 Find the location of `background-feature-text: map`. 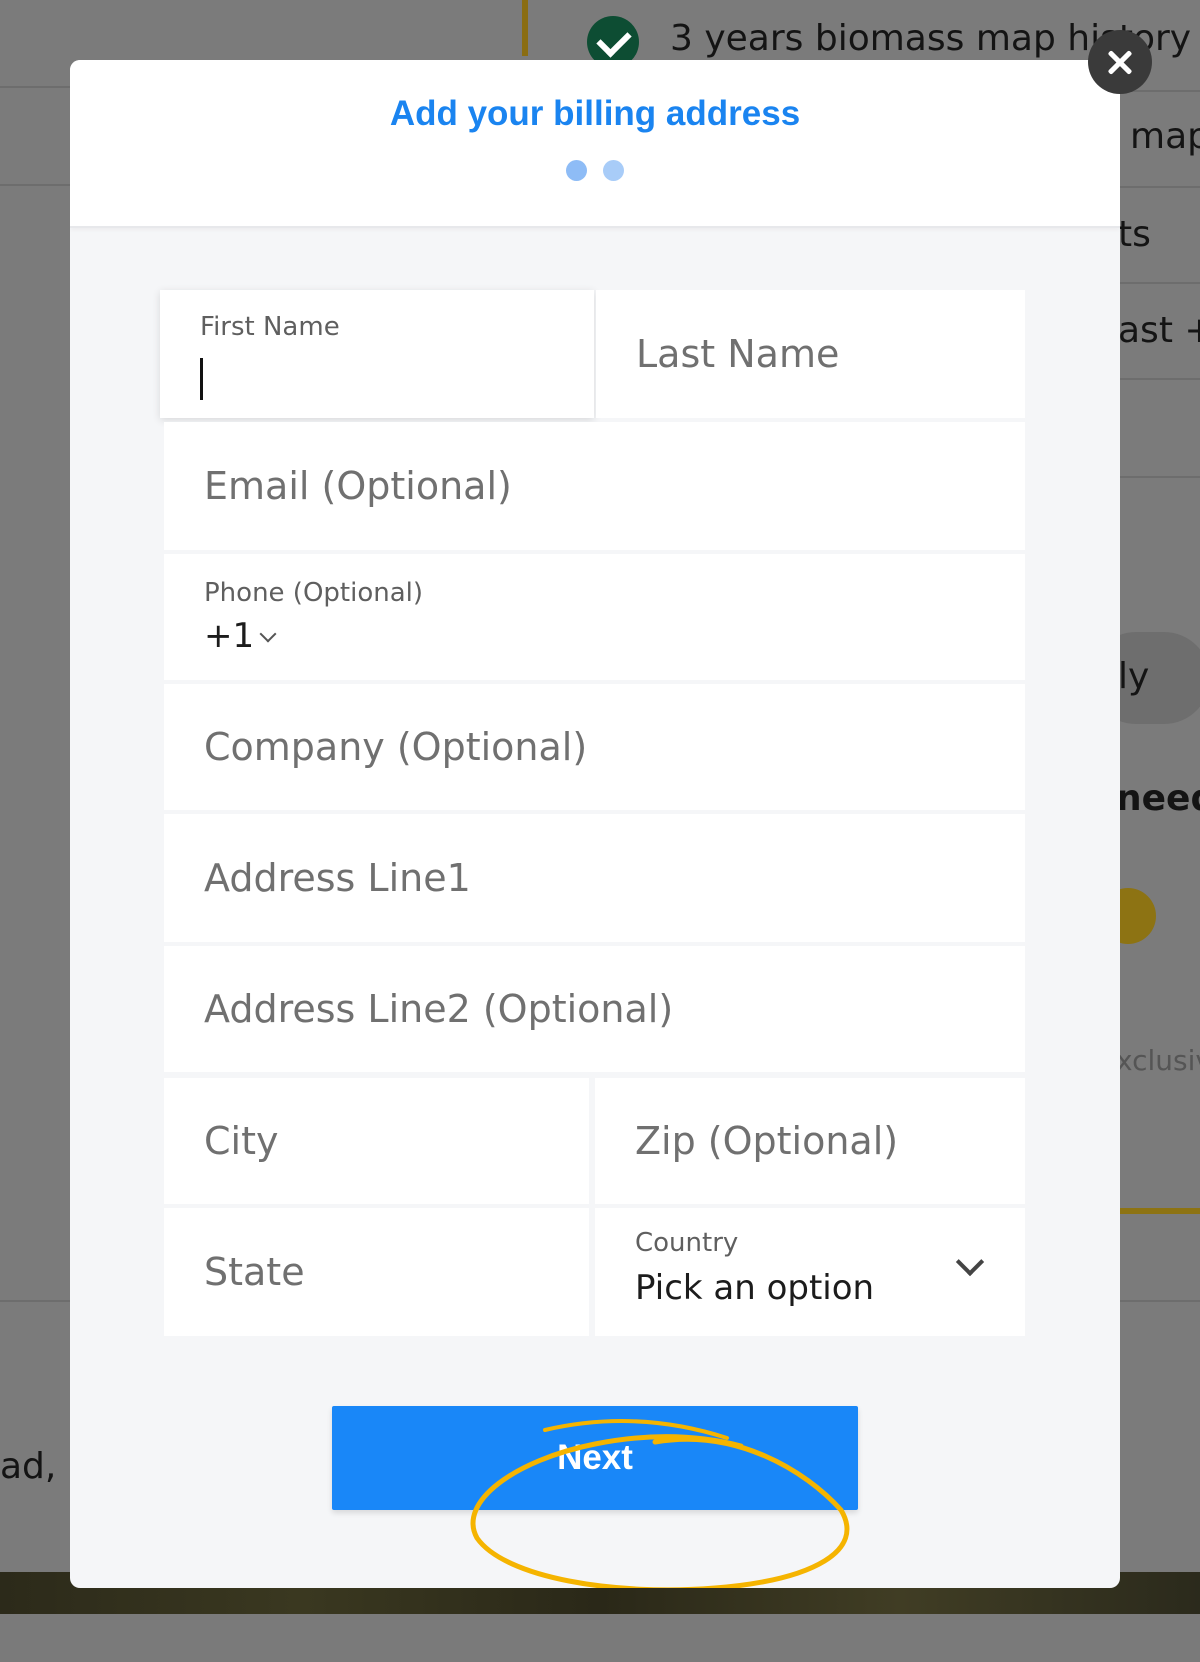

background-feature-text: map is located at coordinates (1165, 136).